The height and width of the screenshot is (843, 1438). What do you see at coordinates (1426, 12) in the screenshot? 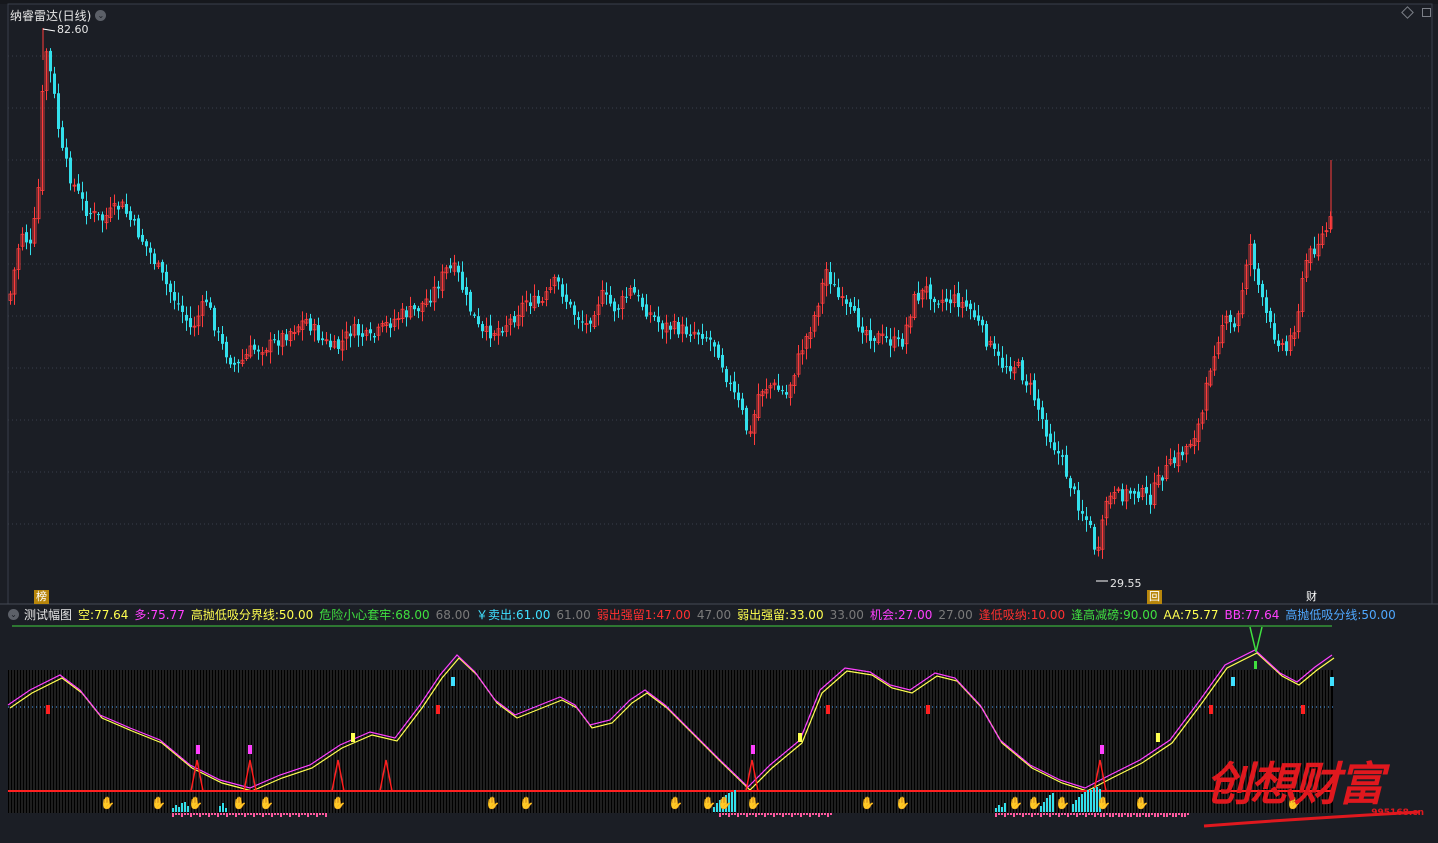
I see `window-restore-icon` at bounding box center [1426, 12].